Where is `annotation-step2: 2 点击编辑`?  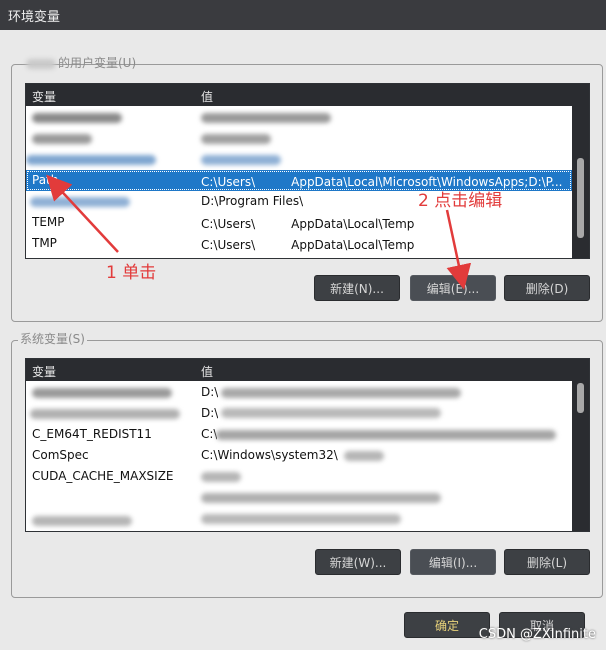 annotation-step2: 2 点击编辑 is located at coordinates (460, 201).